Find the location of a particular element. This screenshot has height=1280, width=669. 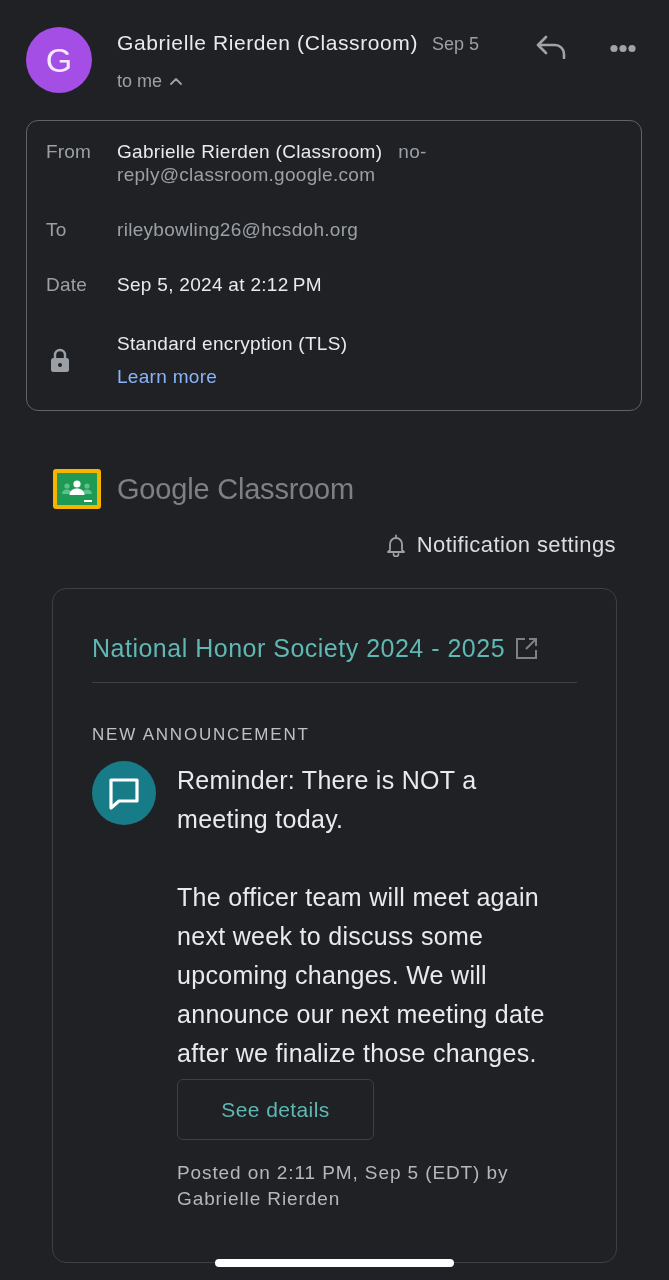

detail-label: From is located at coordinates (69, 151).